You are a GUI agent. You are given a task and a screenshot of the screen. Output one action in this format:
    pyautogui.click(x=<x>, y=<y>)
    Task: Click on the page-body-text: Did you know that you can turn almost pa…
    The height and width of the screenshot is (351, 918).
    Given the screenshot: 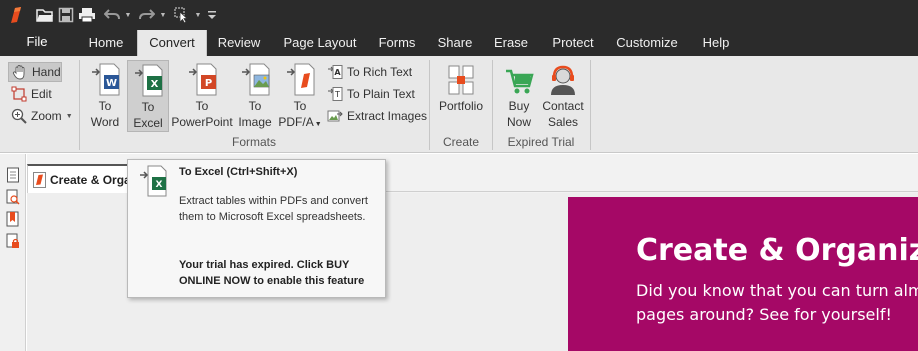 What is the action you would take?
    pyautogui.click(x=777, y=303)
    